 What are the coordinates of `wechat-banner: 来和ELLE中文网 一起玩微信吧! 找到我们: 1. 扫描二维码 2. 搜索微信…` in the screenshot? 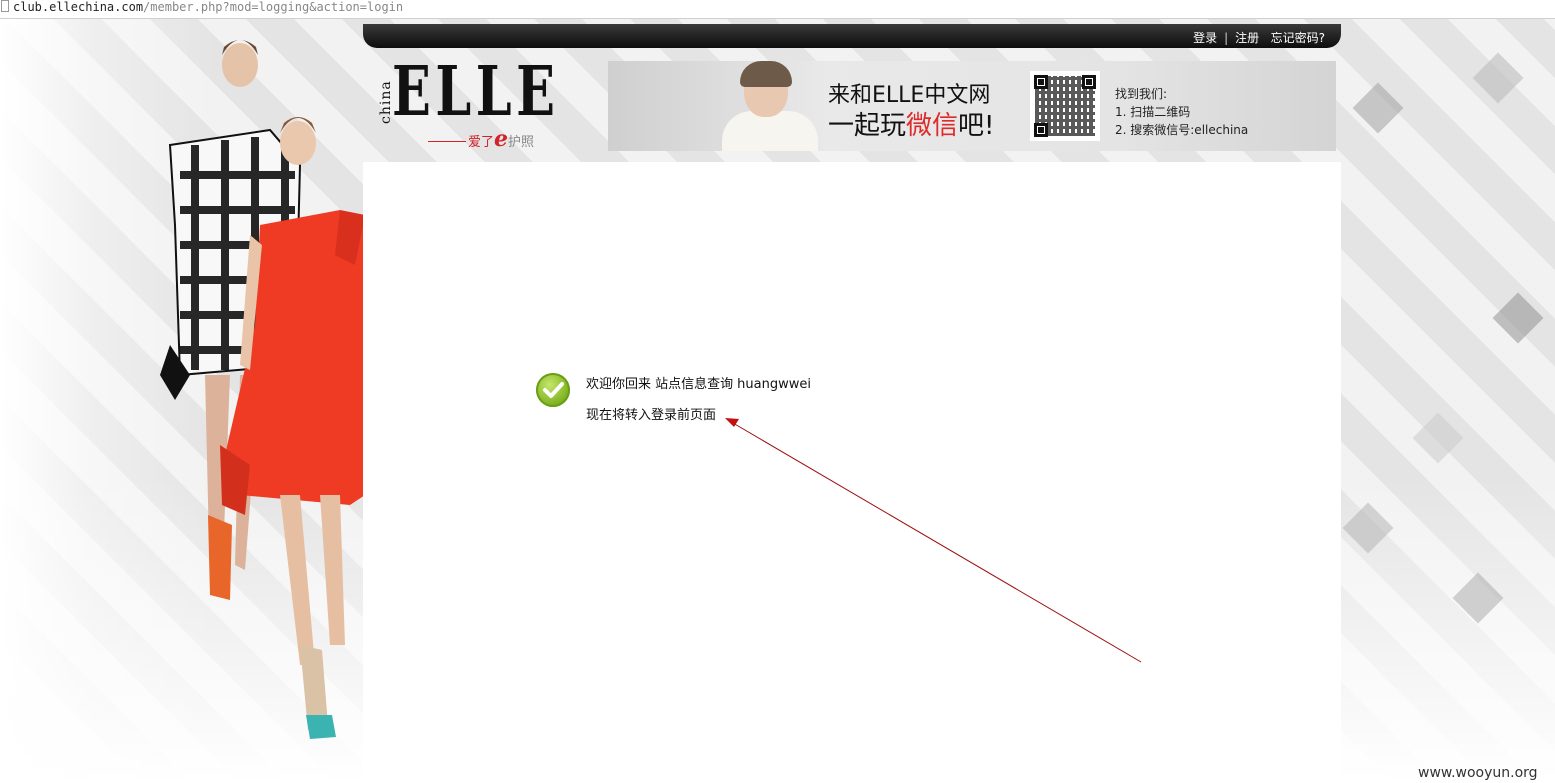 It's located at (972, 106).